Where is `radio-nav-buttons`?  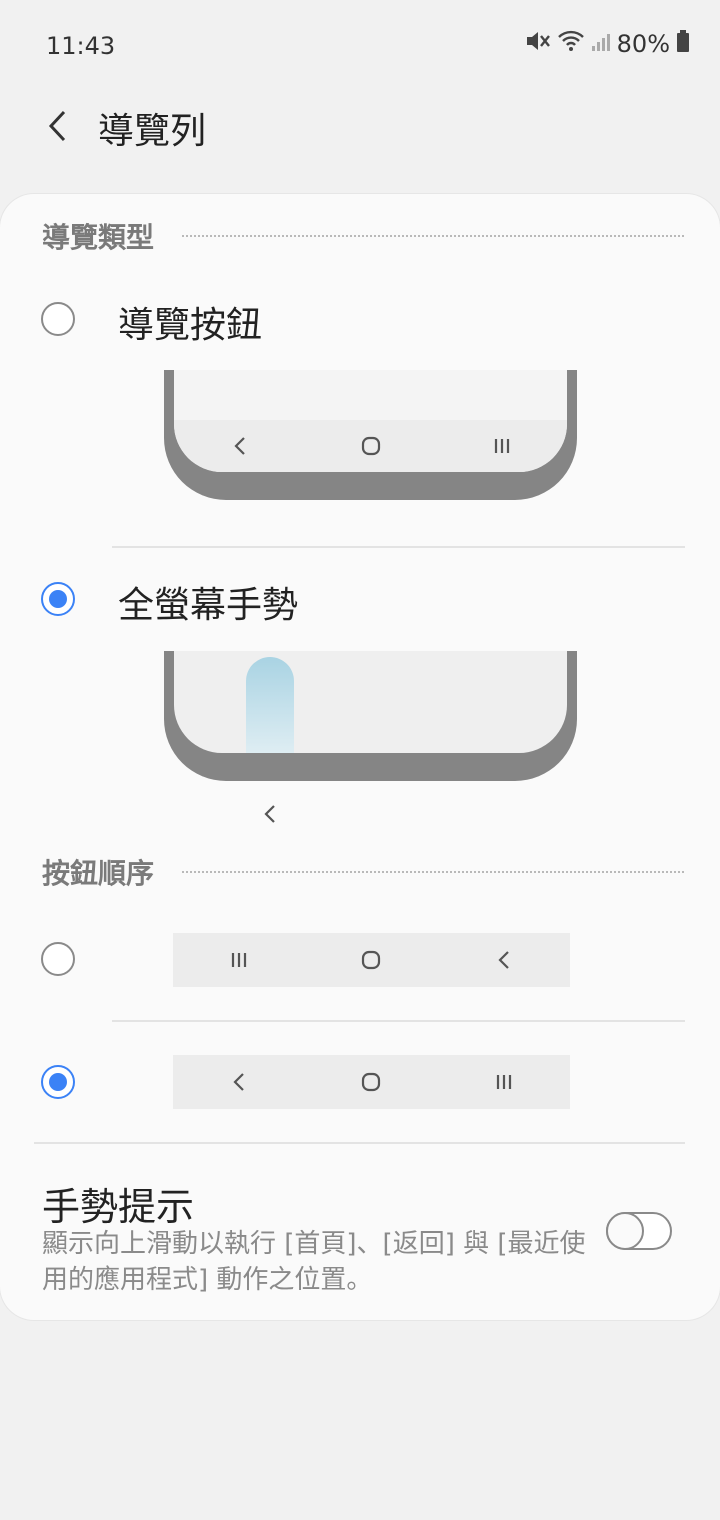
radio-nav-buttons is located at coordinates (58, 319).